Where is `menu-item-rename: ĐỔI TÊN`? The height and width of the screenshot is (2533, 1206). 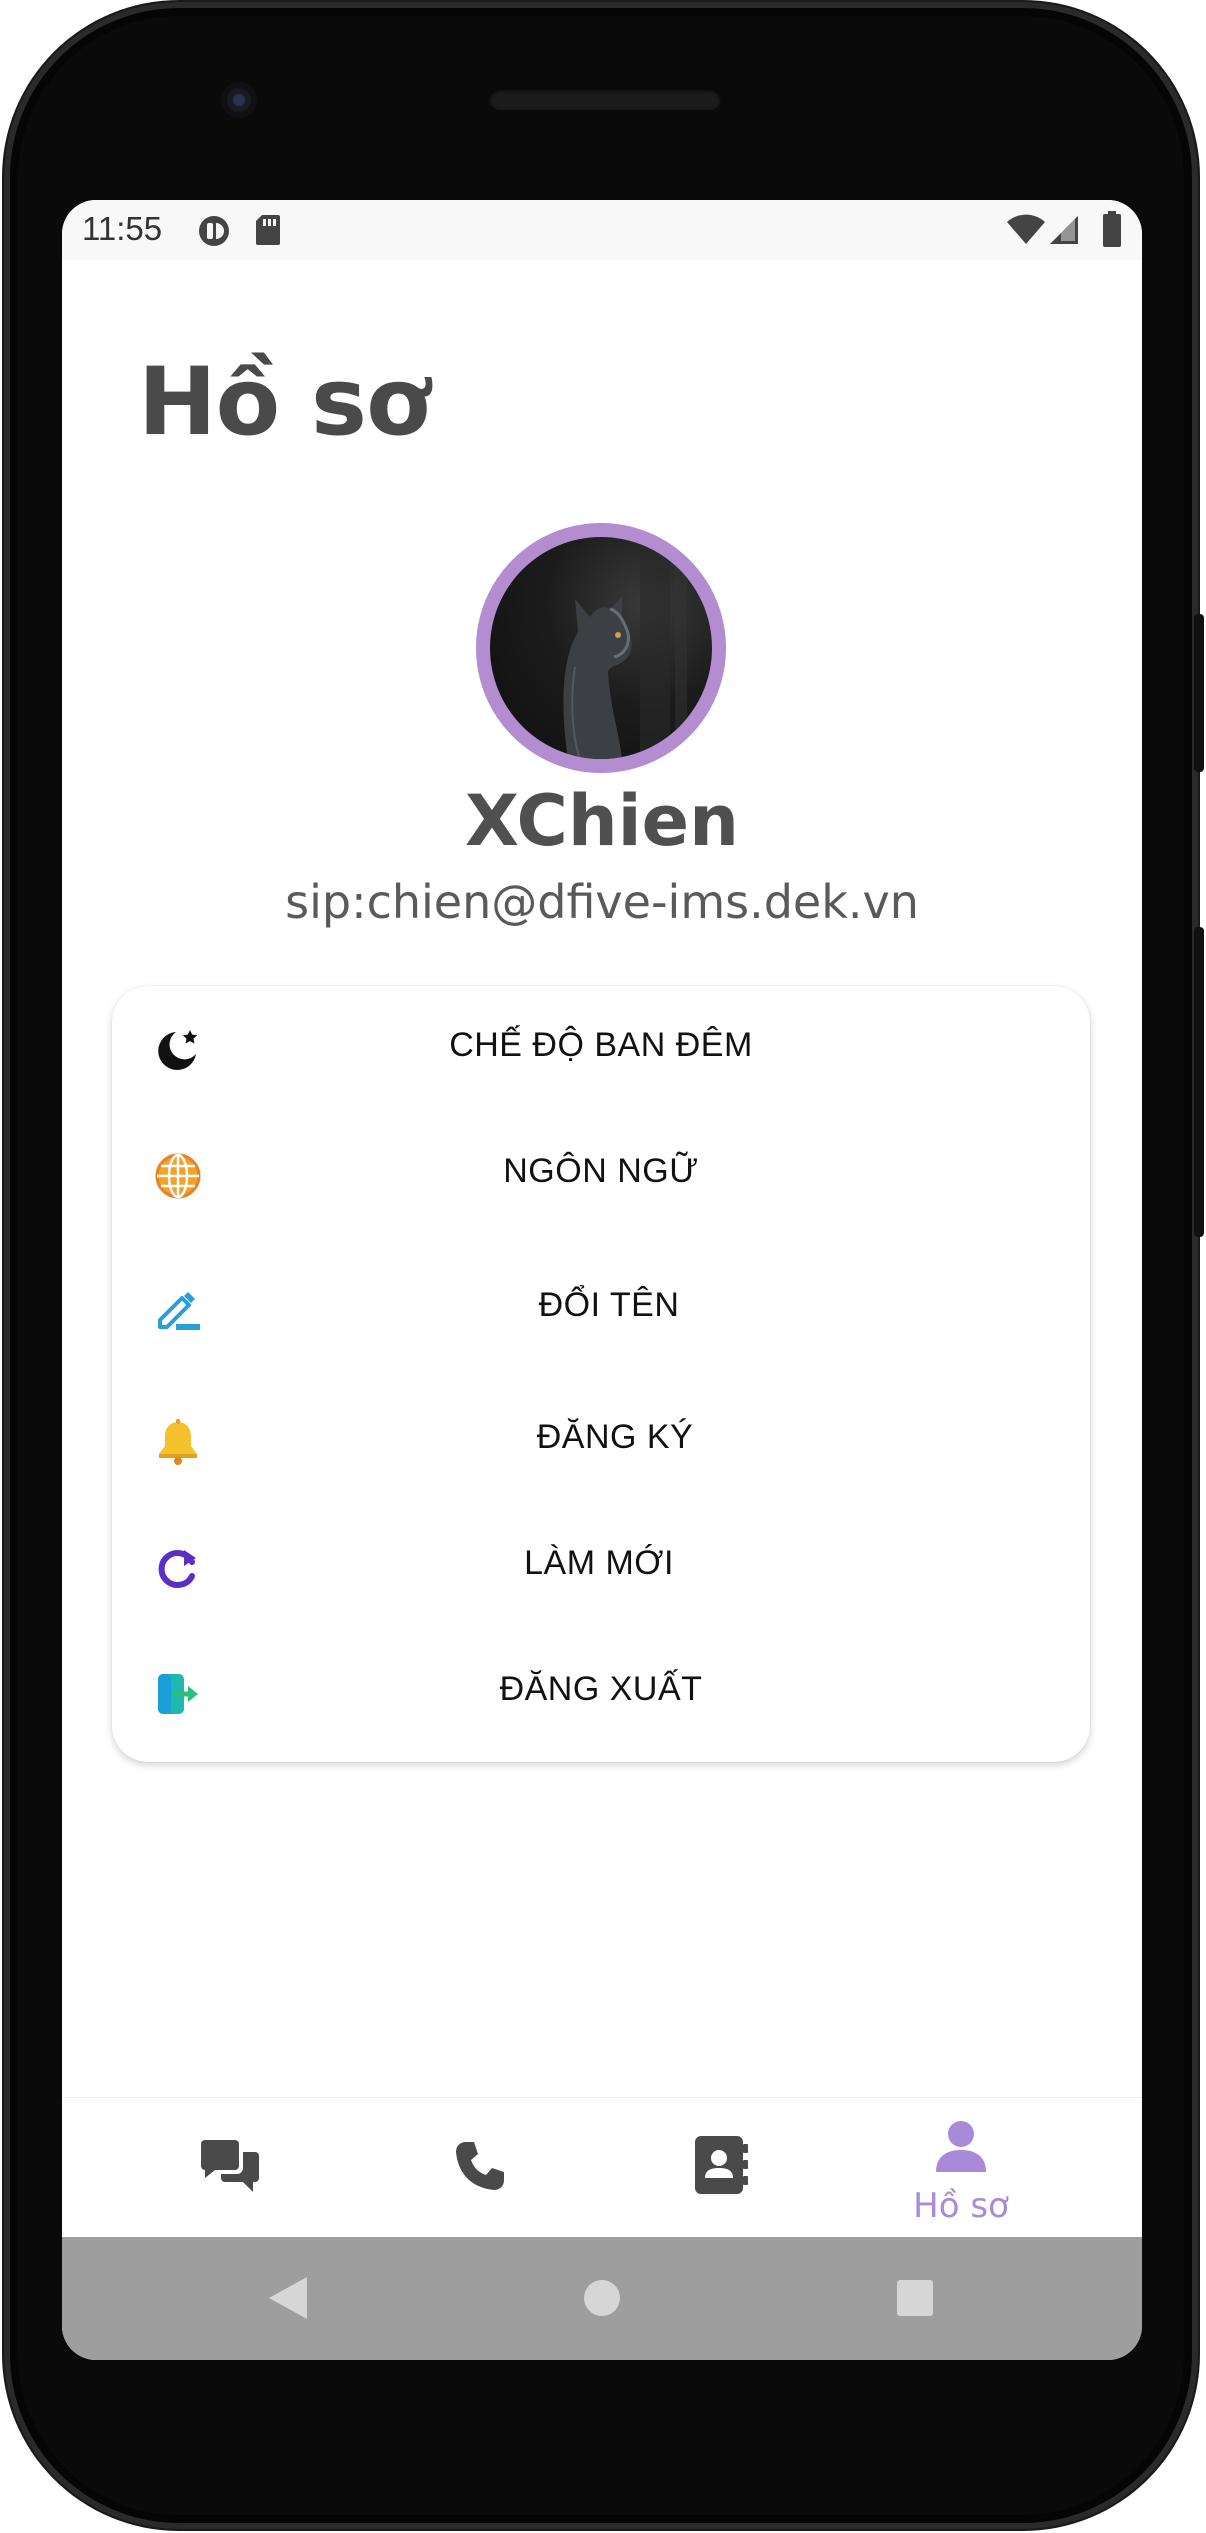
menu-item-rename: ĐỔI TÊN is located at coordinates (601, 1308).